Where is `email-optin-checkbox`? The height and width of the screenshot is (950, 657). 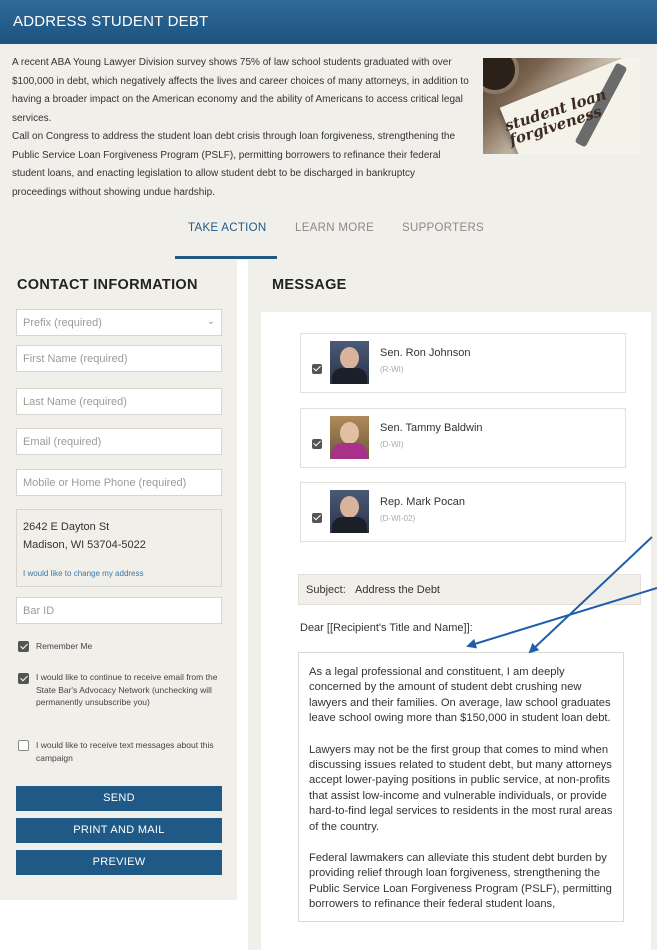
email-optin-checkbox is located at coordinates (23, 678).